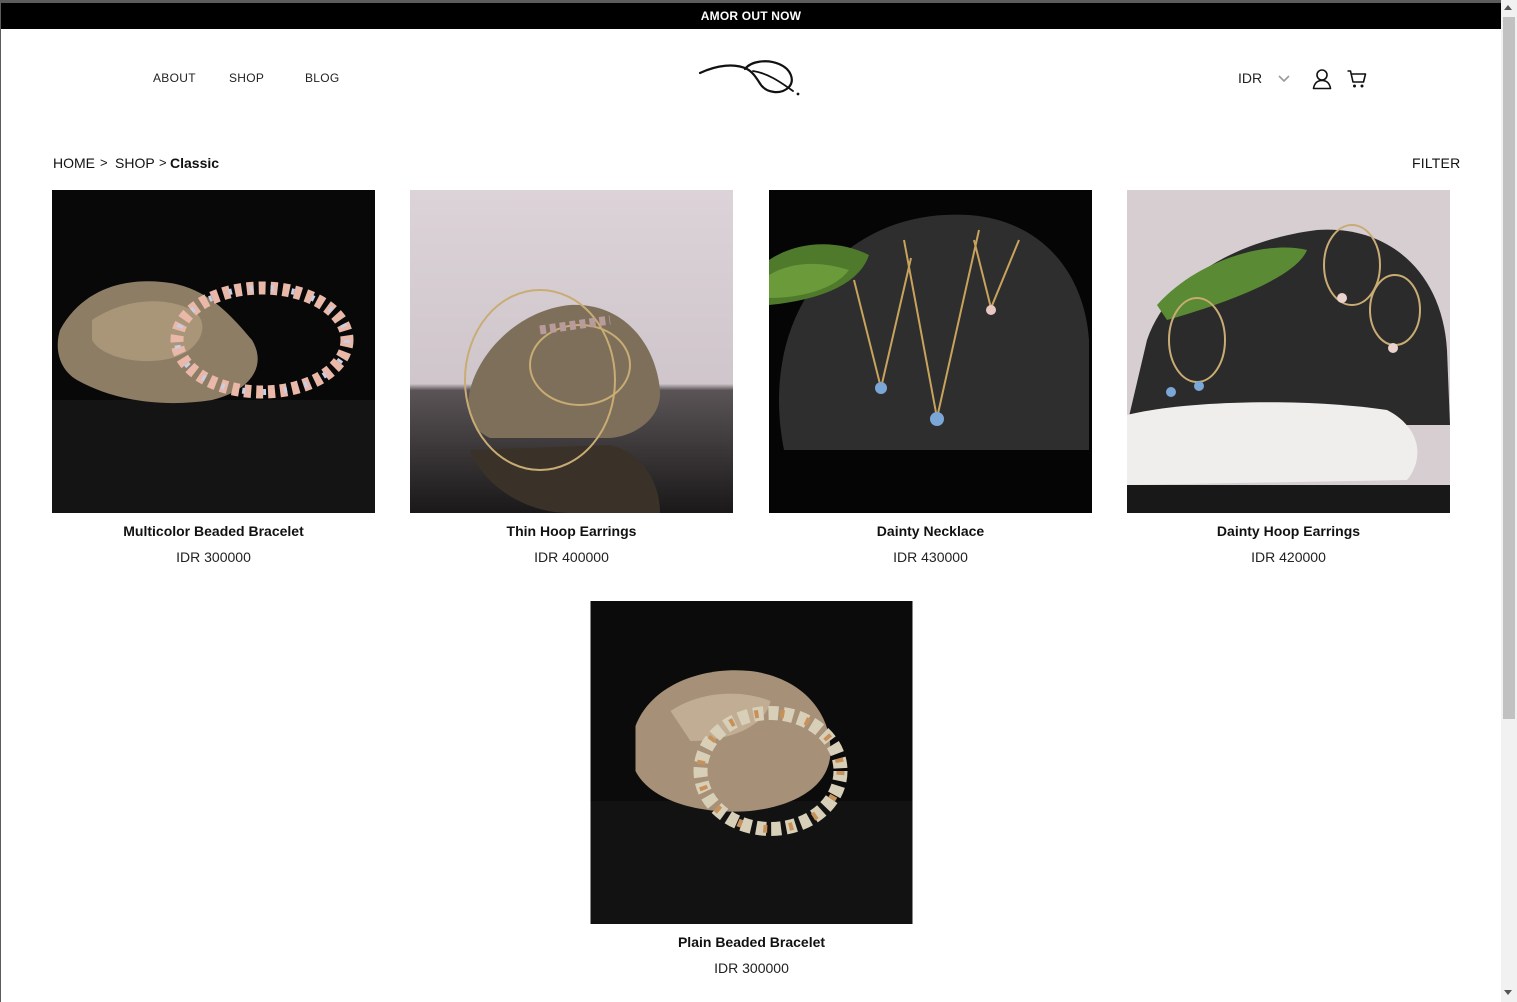  What do you see at coordinates (930, 557) in the screenshot?
I see `product-price: IDR 430000` at bounding box center [930, 557].